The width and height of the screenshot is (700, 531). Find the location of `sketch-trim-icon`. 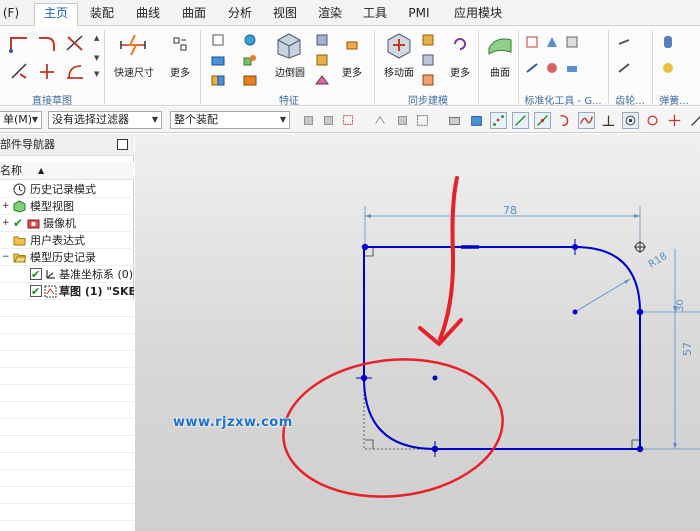

sketch-trim-icon is located at coordinates (75, 43).